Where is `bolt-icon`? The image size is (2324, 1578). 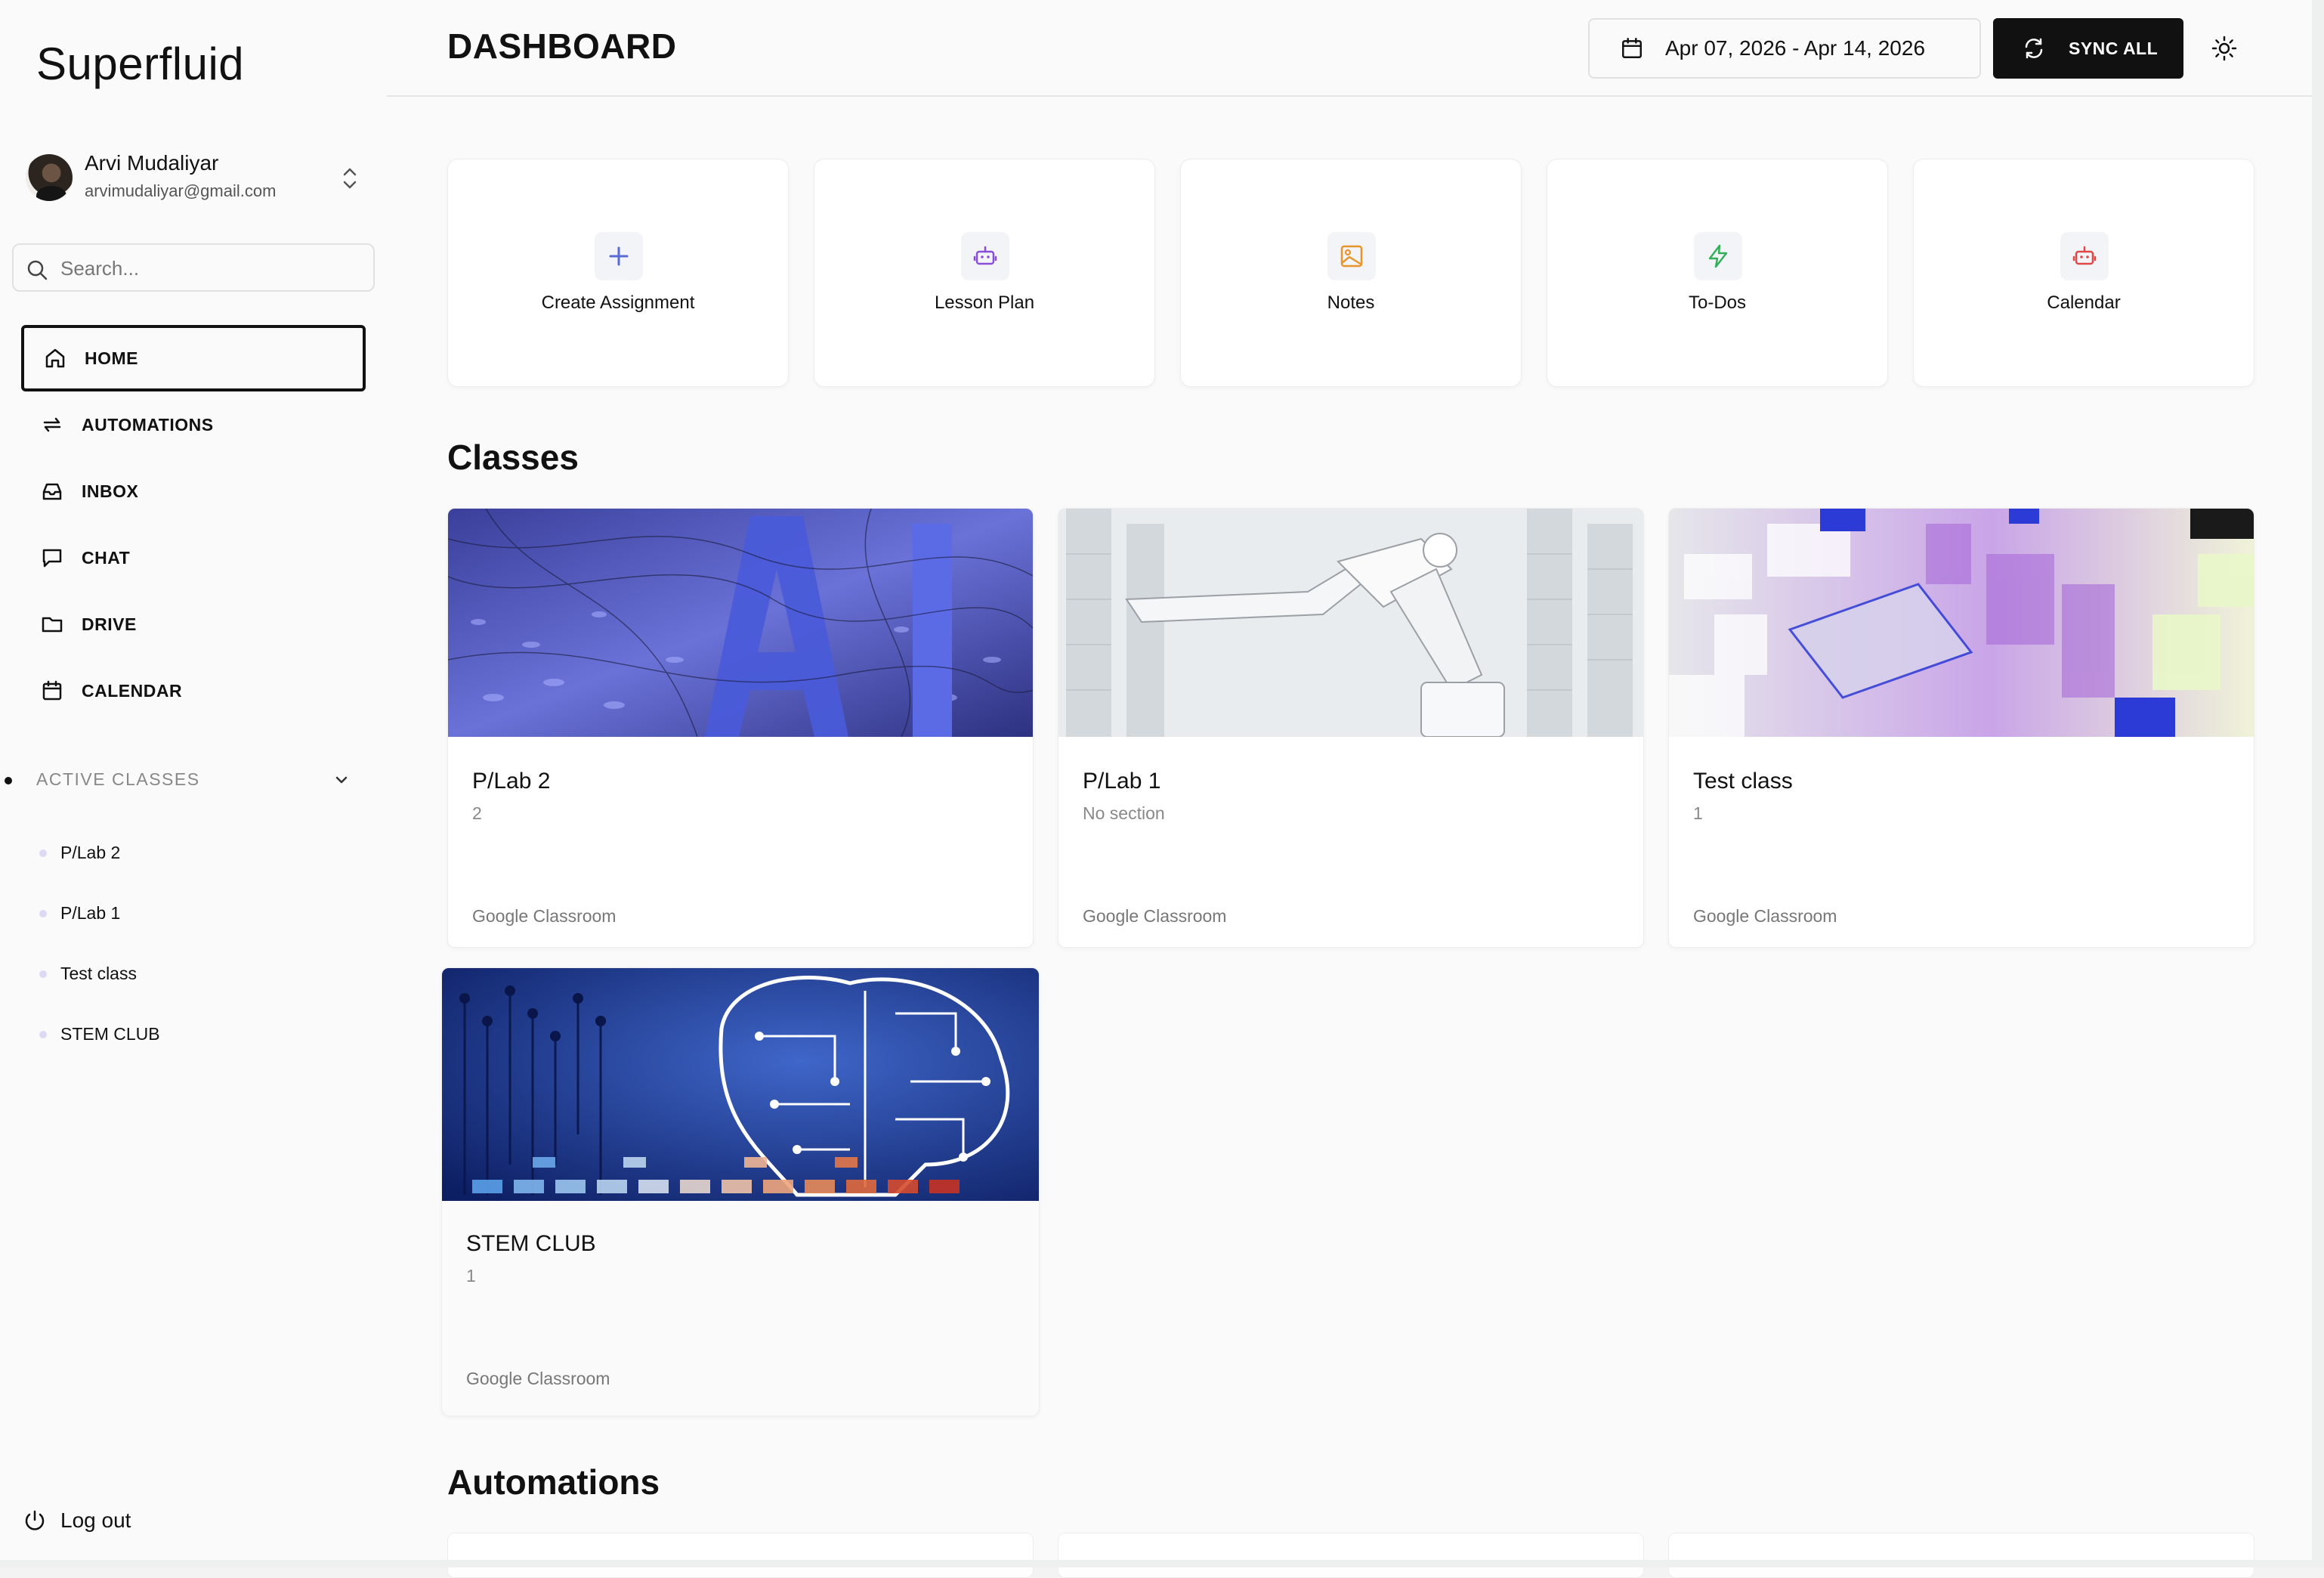 bolt-icon is located at coordinates (1718, 256).